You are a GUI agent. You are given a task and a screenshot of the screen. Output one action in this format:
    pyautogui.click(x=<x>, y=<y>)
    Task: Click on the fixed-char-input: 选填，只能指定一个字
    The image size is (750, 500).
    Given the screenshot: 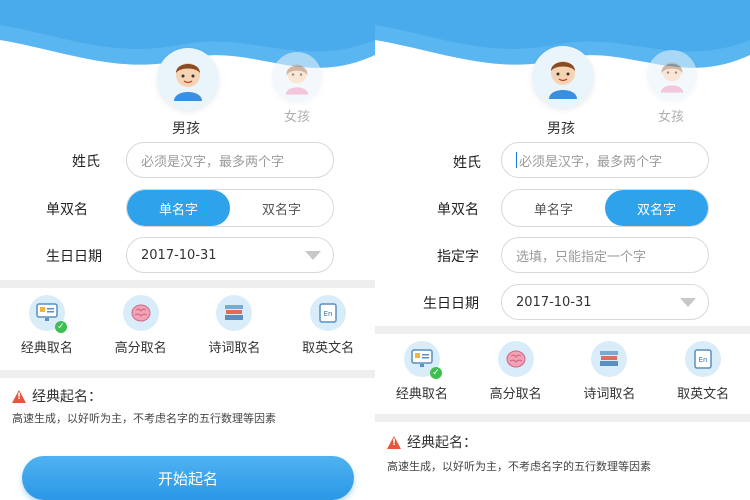 What is the action you would take?
    pyautogui.click(x=605, y=255)
    